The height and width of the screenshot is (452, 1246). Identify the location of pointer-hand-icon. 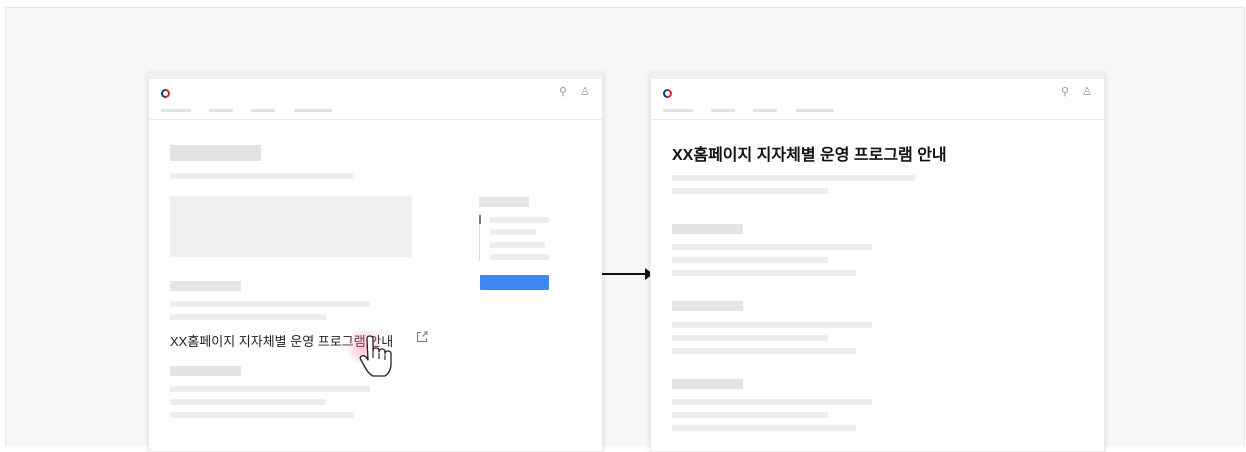
(375, 356).